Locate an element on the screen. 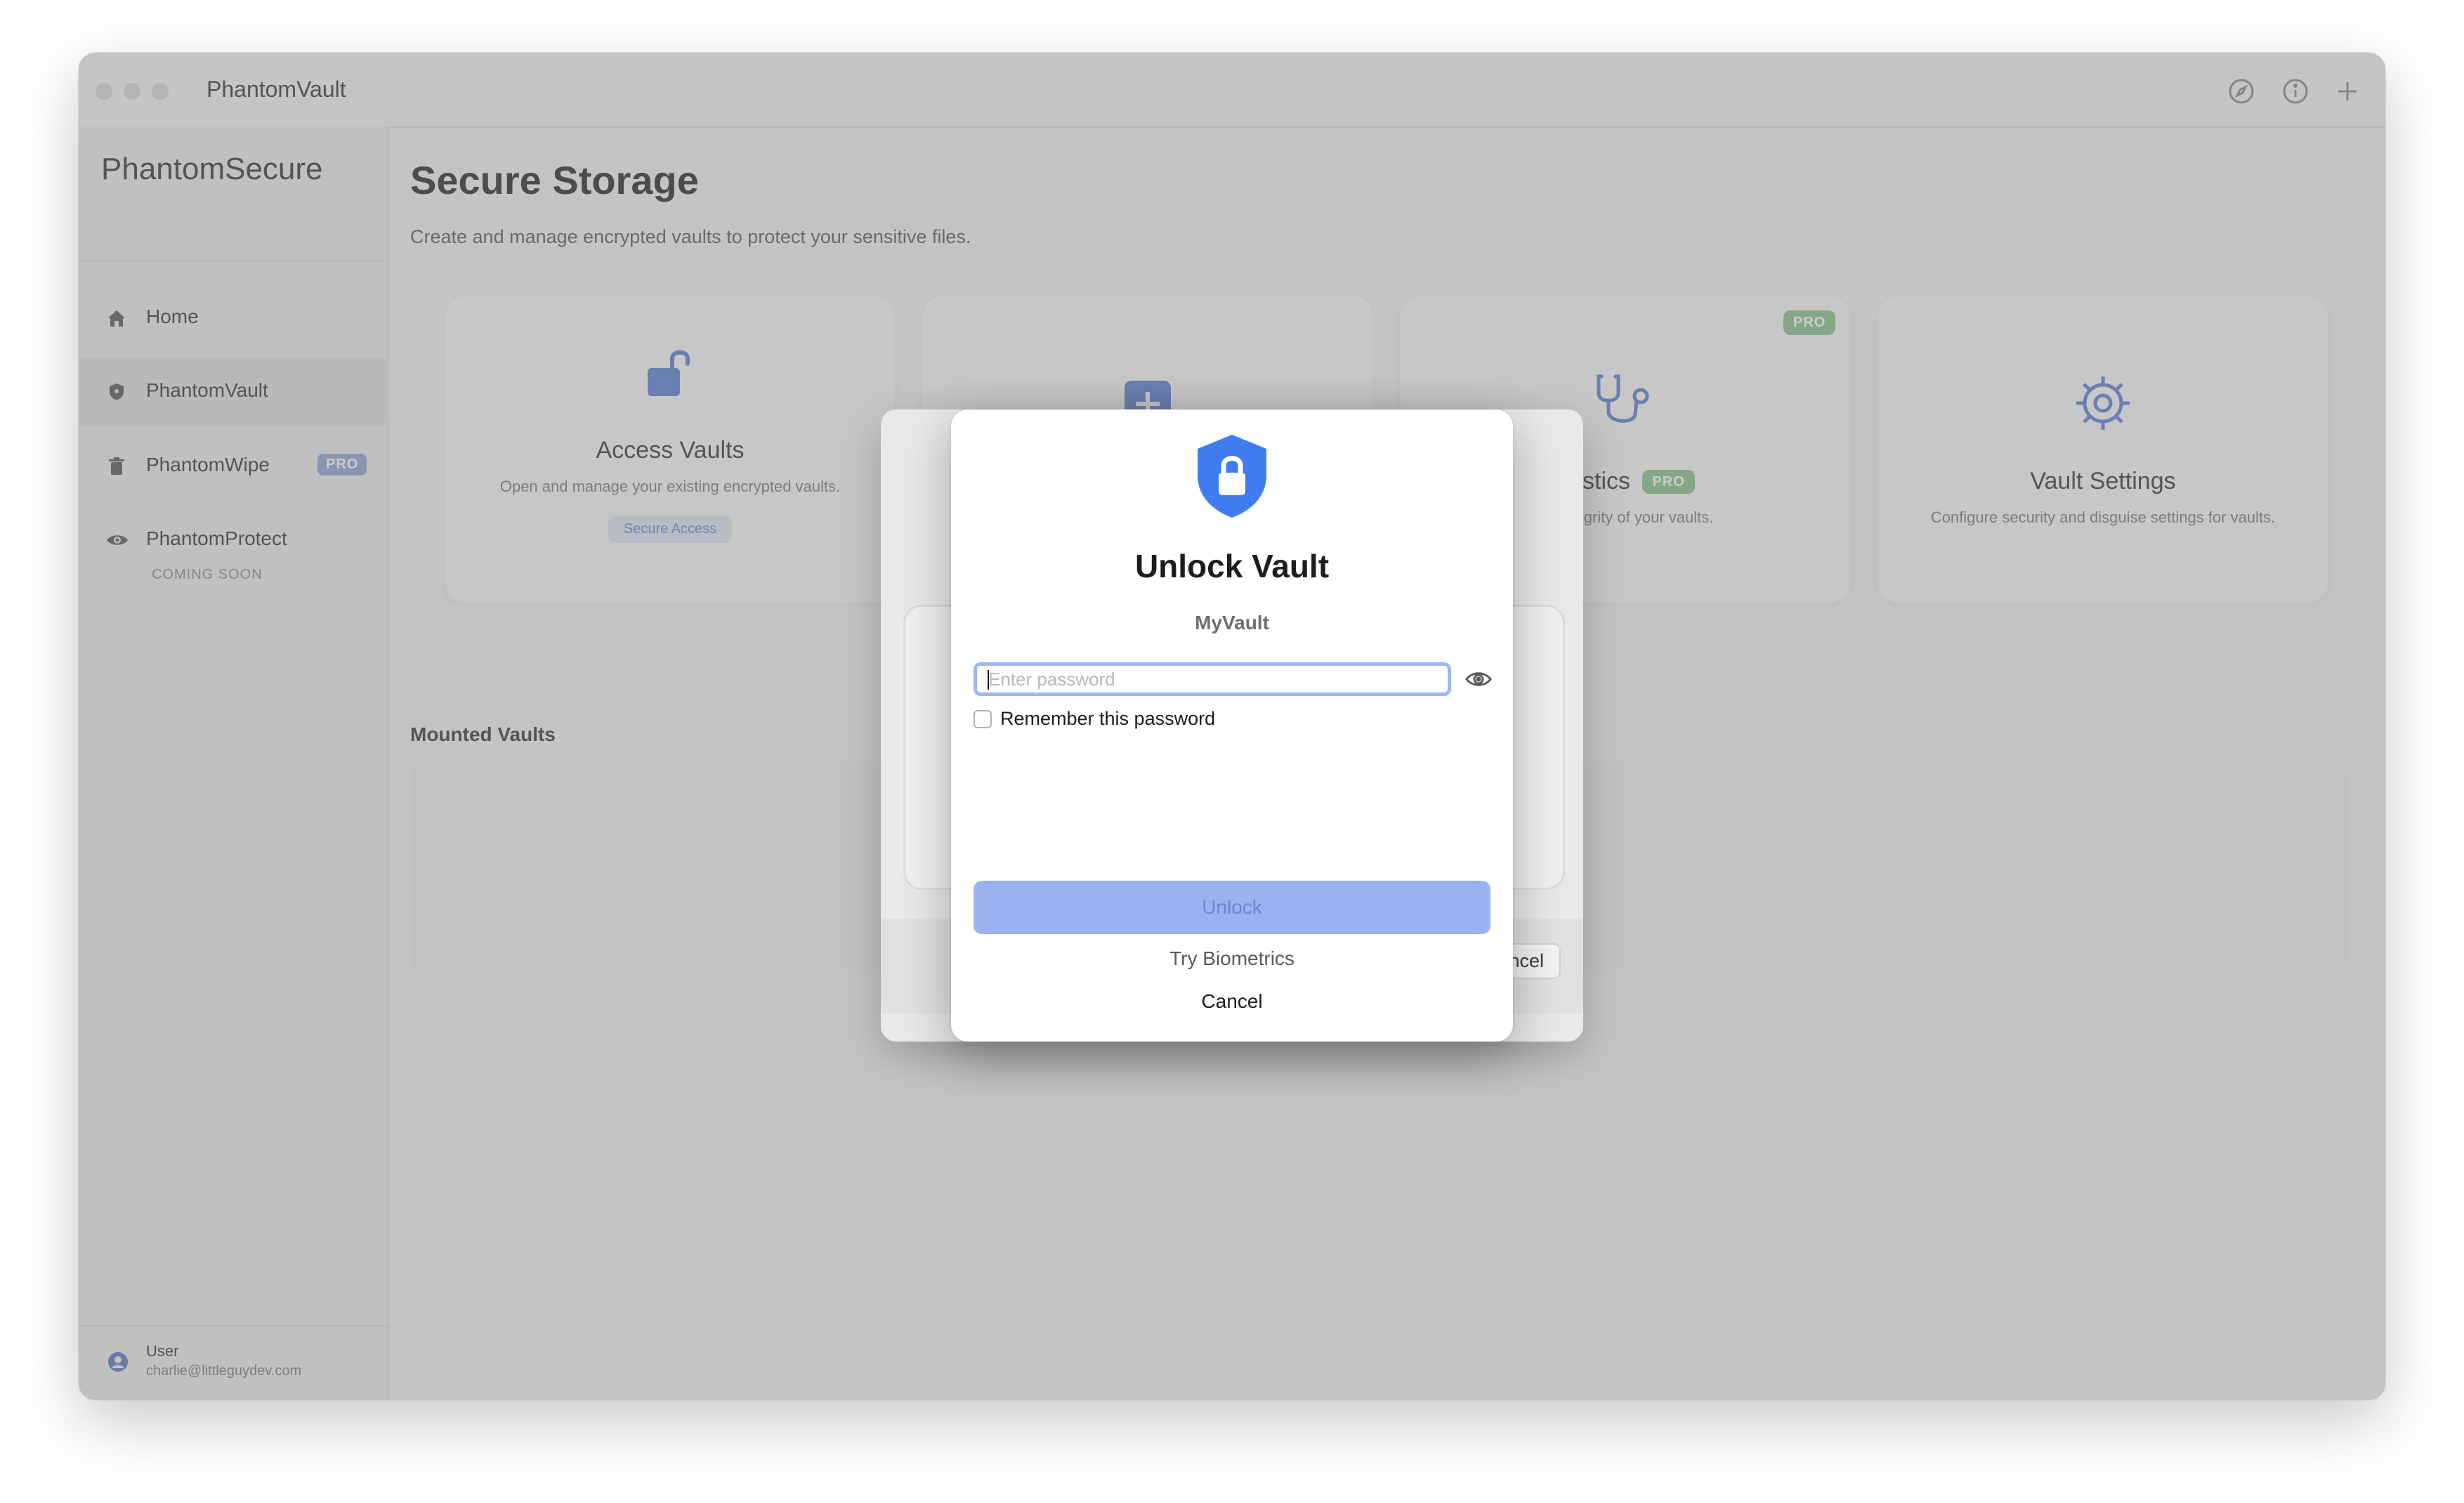  remember-password-label: Remember this password is located at coordinates (1107, 719).